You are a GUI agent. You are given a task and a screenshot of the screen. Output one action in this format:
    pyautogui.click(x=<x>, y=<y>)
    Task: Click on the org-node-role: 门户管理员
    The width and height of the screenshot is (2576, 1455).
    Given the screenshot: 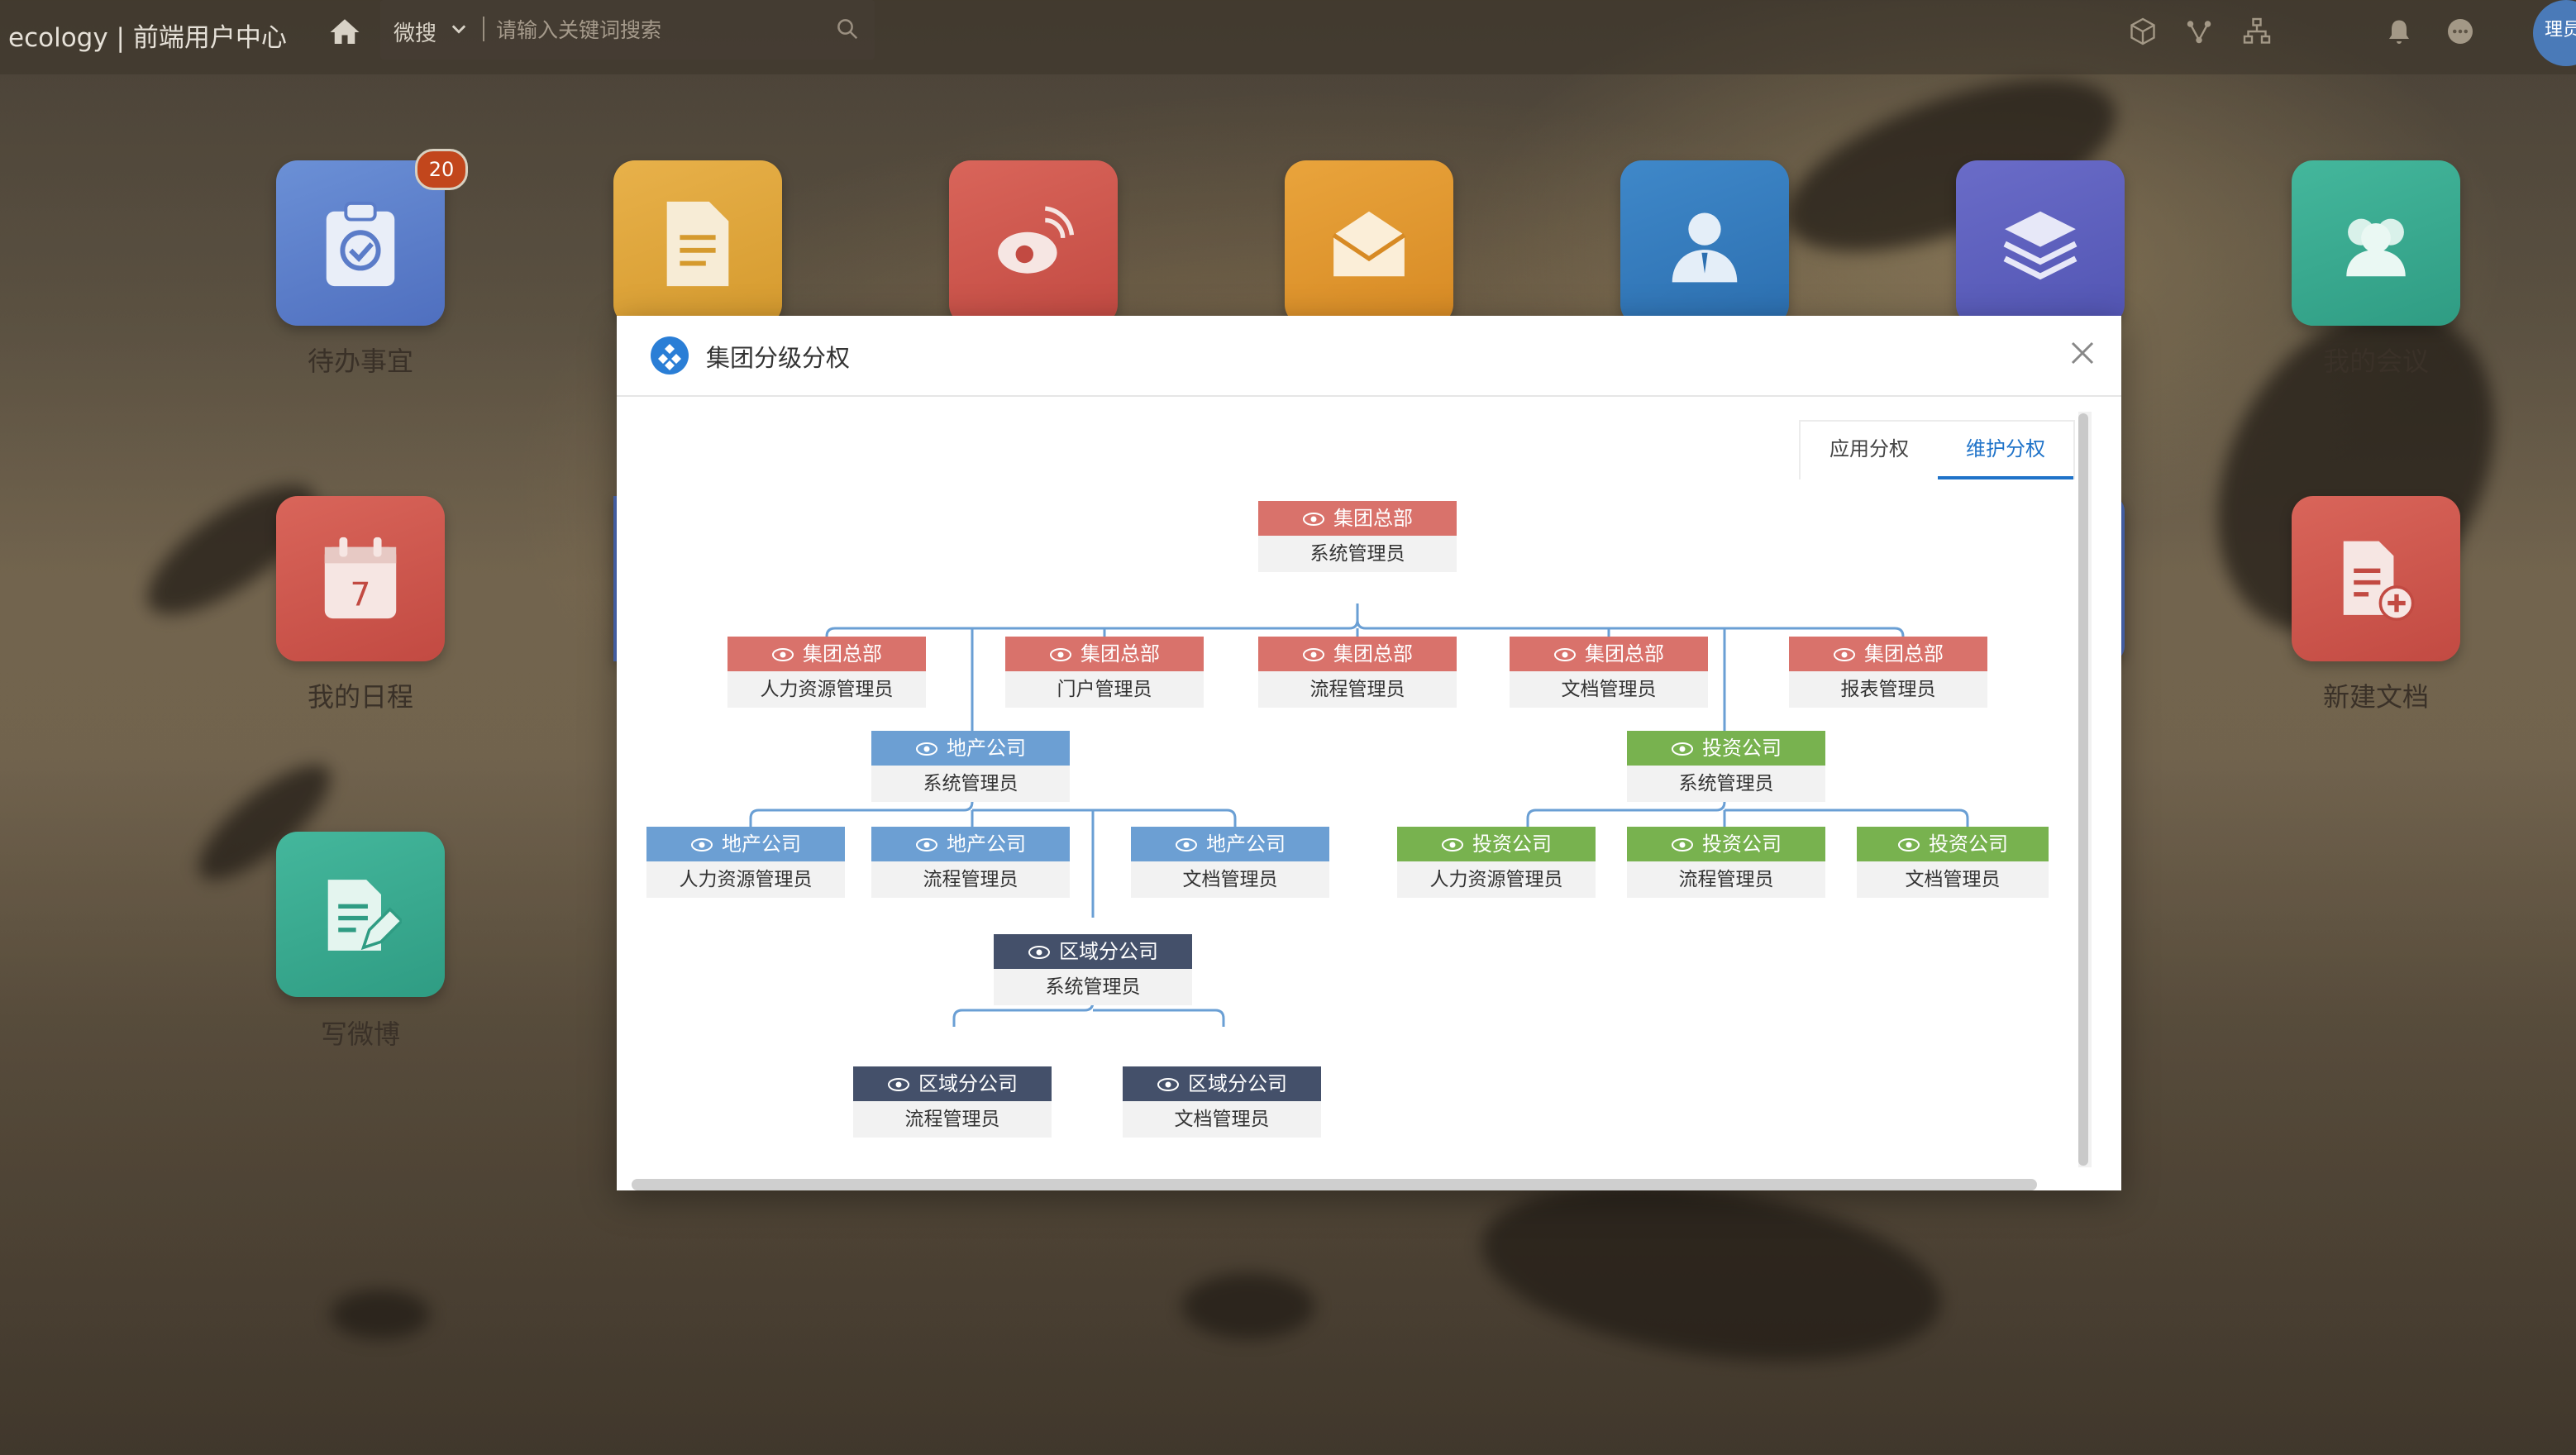 What is the action you would take?
    pyautogui.click(x=1104, y=689)
    